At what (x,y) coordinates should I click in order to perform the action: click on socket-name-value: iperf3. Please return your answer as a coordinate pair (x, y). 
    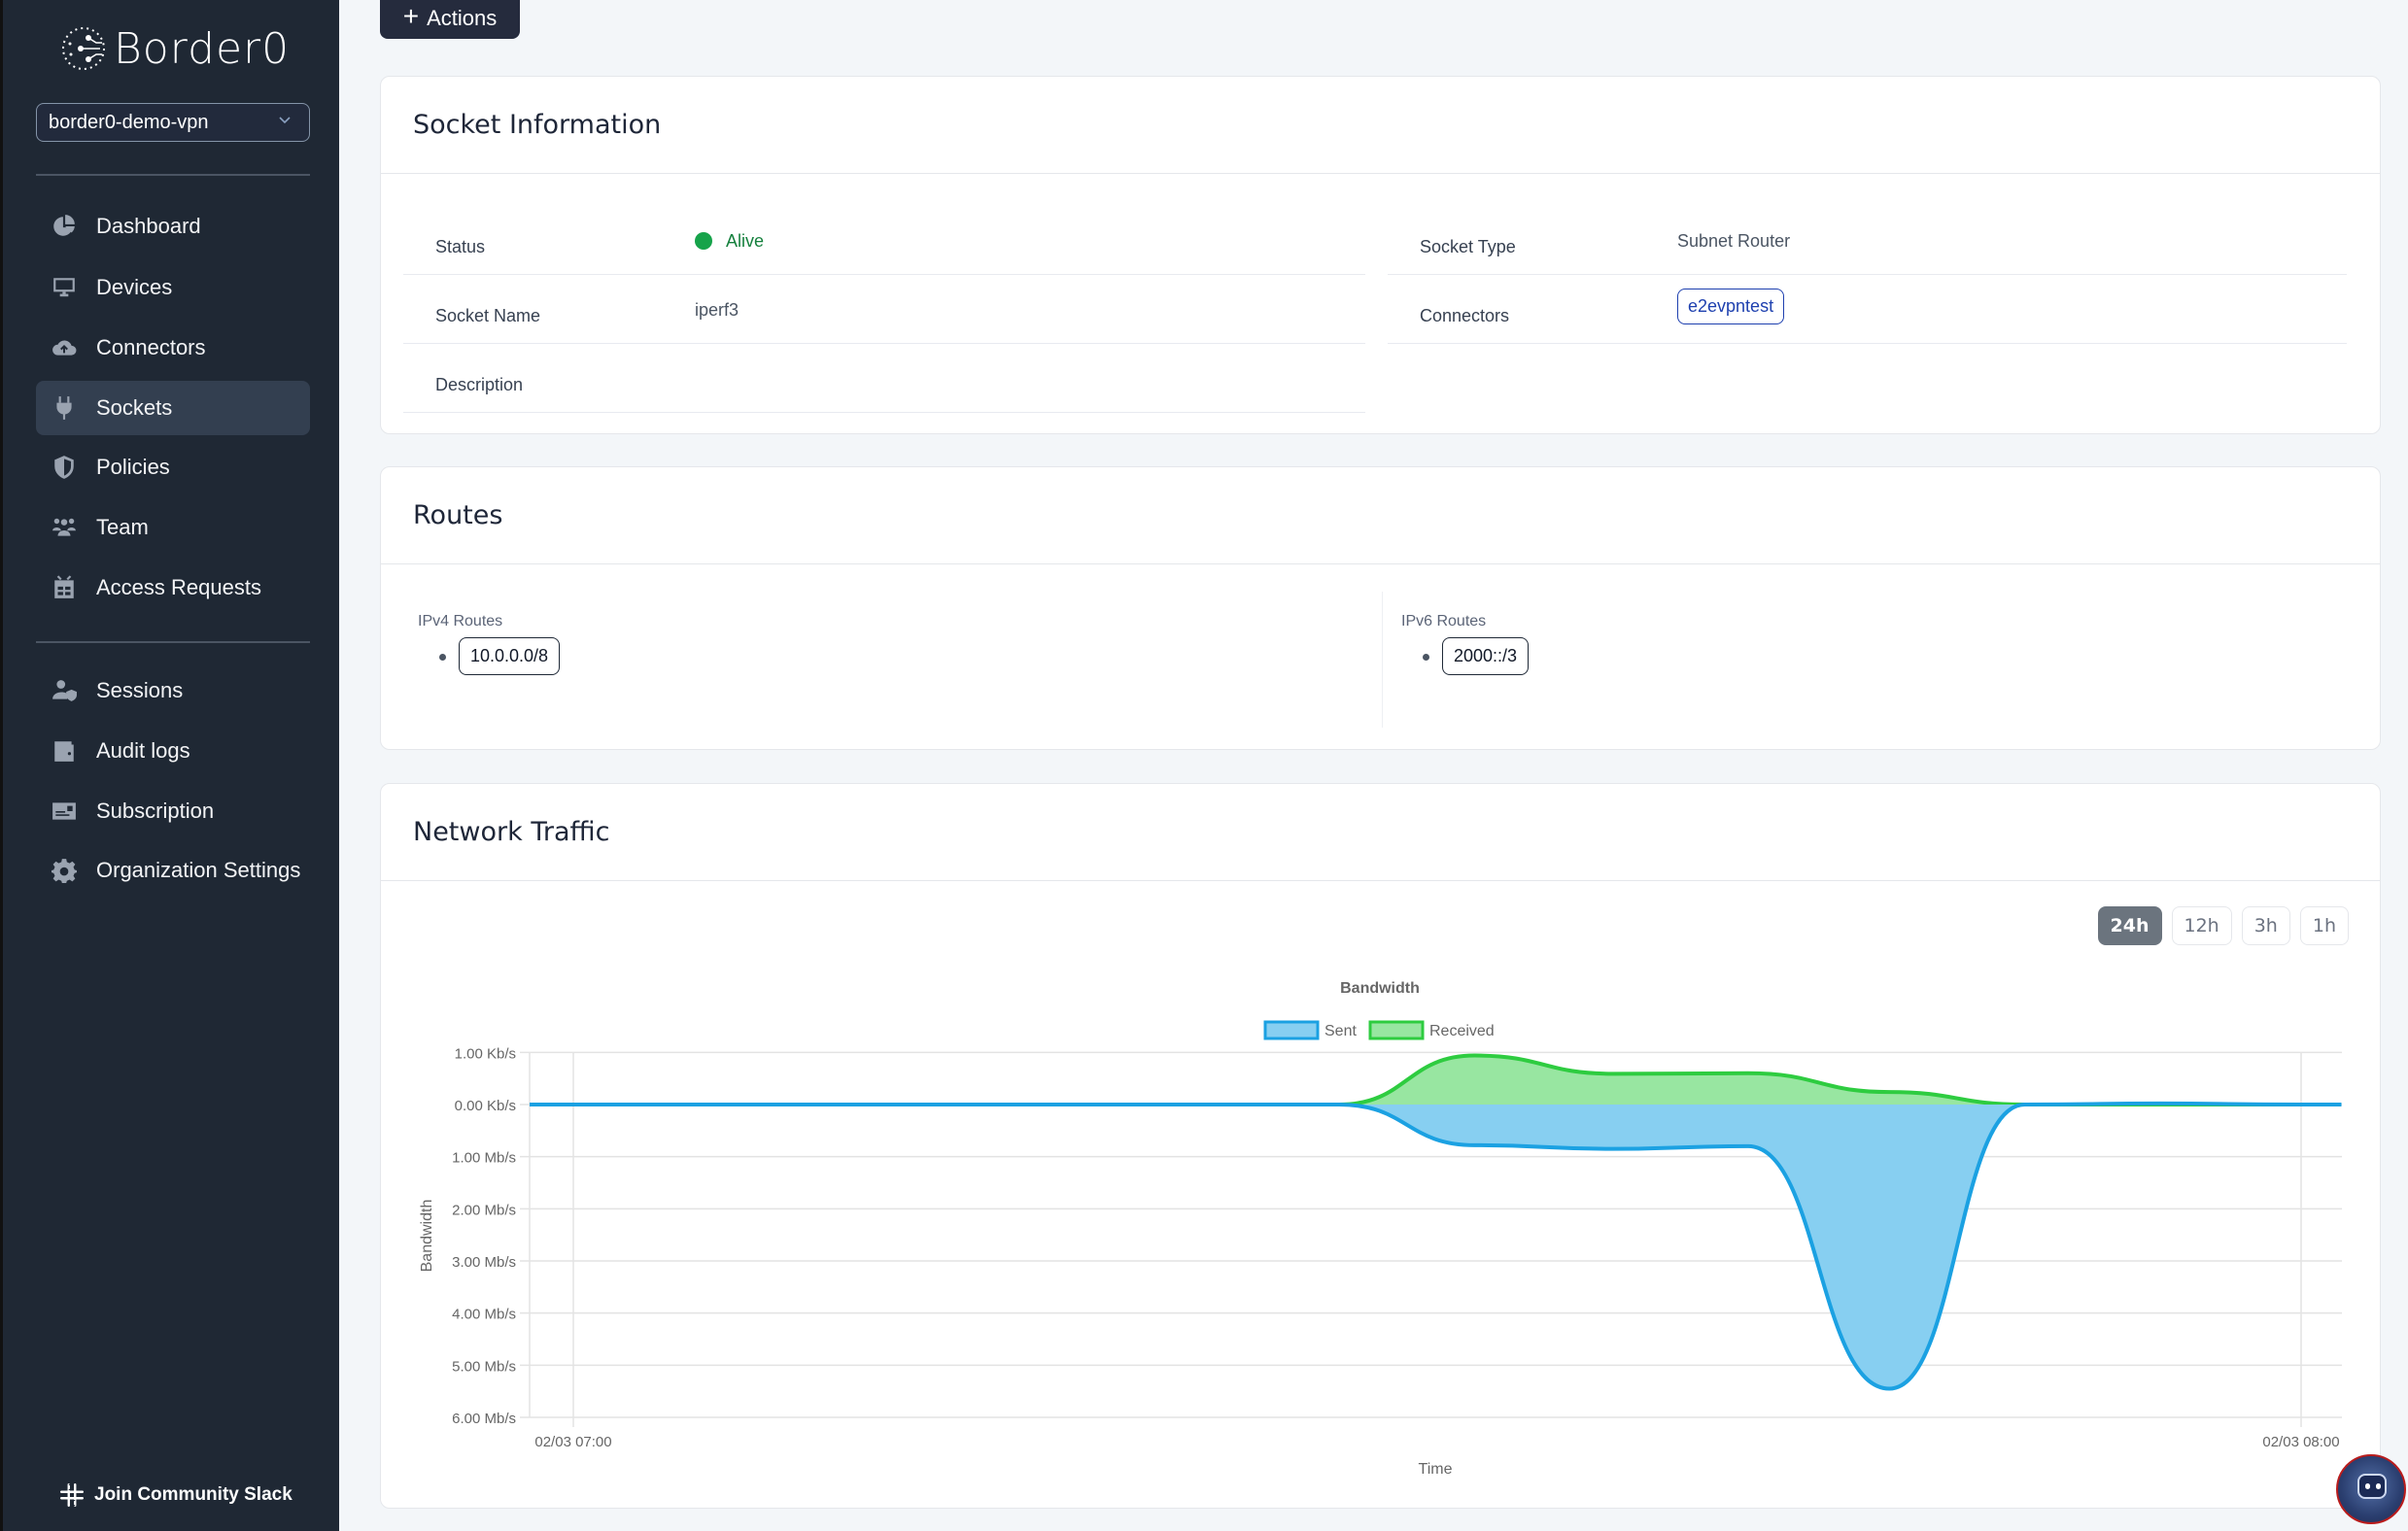
    Looking at the image, I should click on (718, 310).